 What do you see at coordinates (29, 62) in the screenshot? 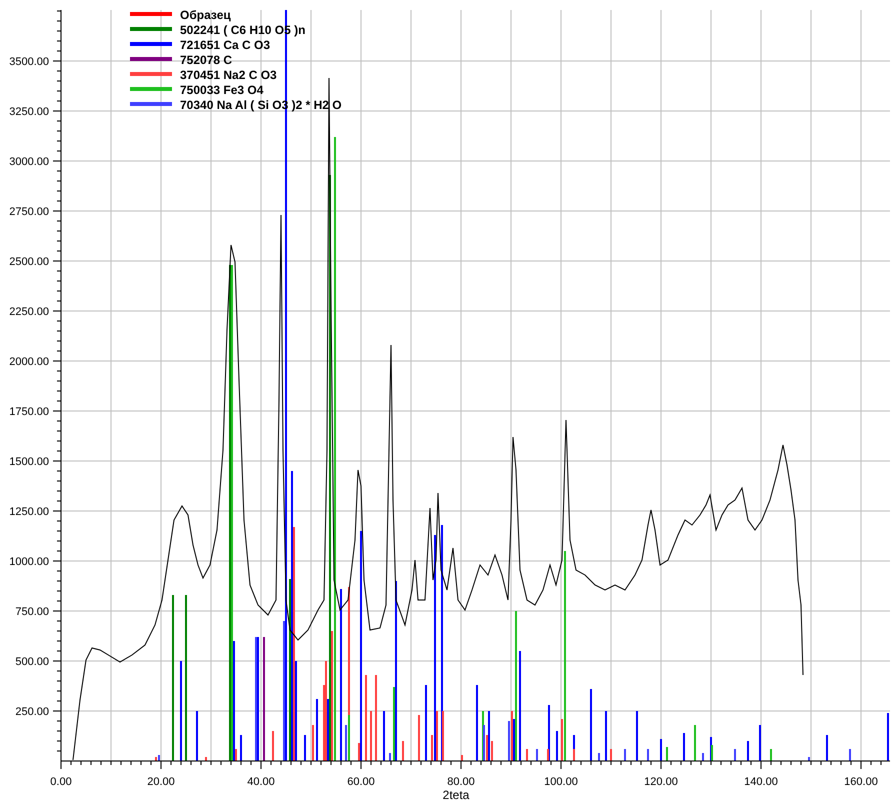
I see `tick-label: 3500.00` at bounding box center [29, 62].